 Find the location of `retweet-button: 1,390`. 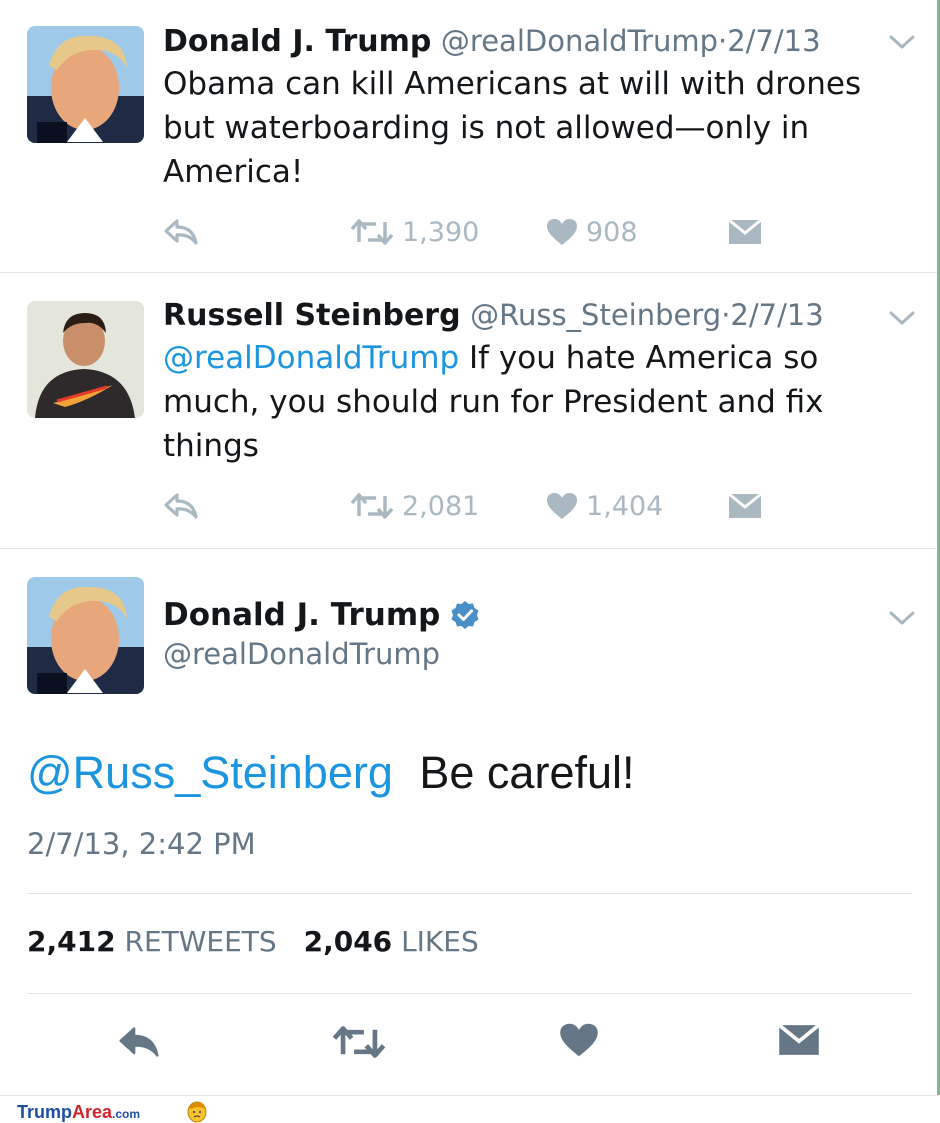

retweet-button: 1,390 is located at coordinates (414, 232).